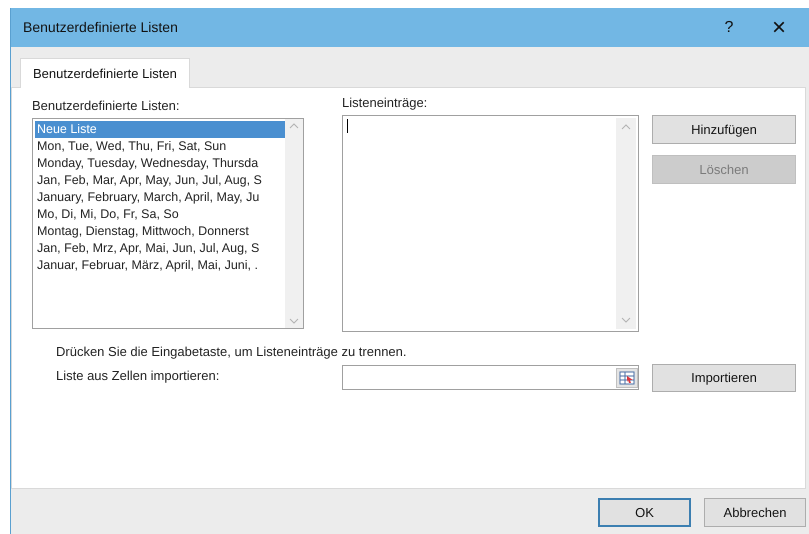 This screenshot has height=534, width=809. I want to click on list-item: Mon, Tue, Wed, Thu, Fri, Sat, Sun, so click(160, 146).